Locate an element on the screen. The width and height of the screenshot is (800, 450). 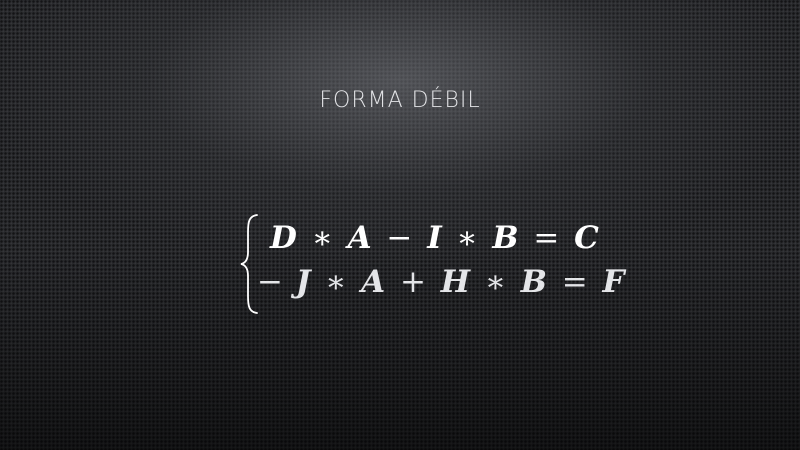
equation-term: F is located at coordinates (613, 282).